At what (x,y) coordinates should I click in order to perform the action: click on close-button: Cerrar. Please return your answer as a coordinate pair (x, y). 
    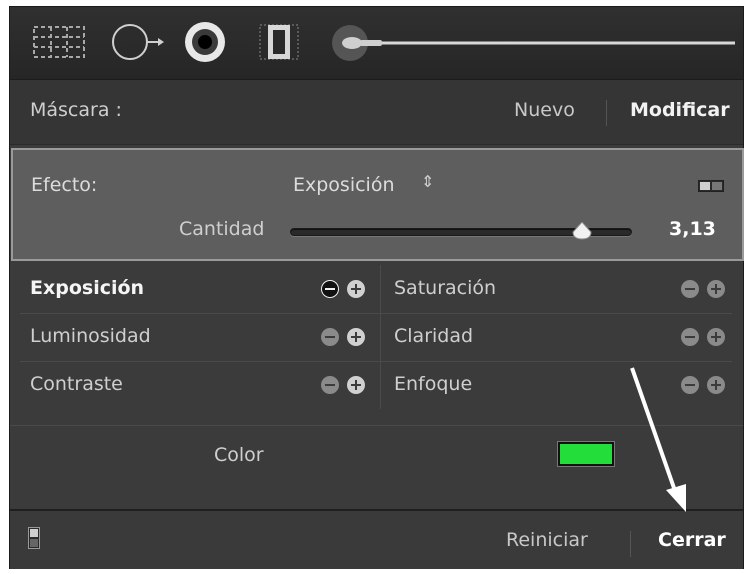
    Looking at the image, I should click on (692, 540).